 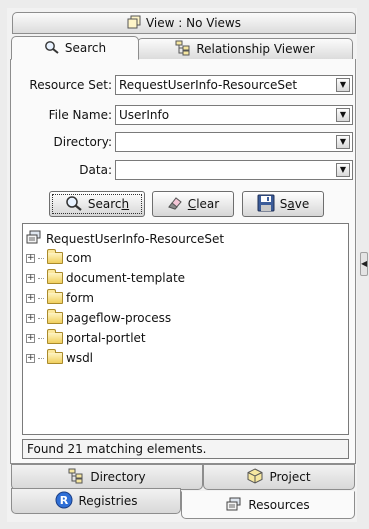 What do you see at coordinates (134, 23) in the screenshot?
I see `view-icon` at bounding box center [134, 23].